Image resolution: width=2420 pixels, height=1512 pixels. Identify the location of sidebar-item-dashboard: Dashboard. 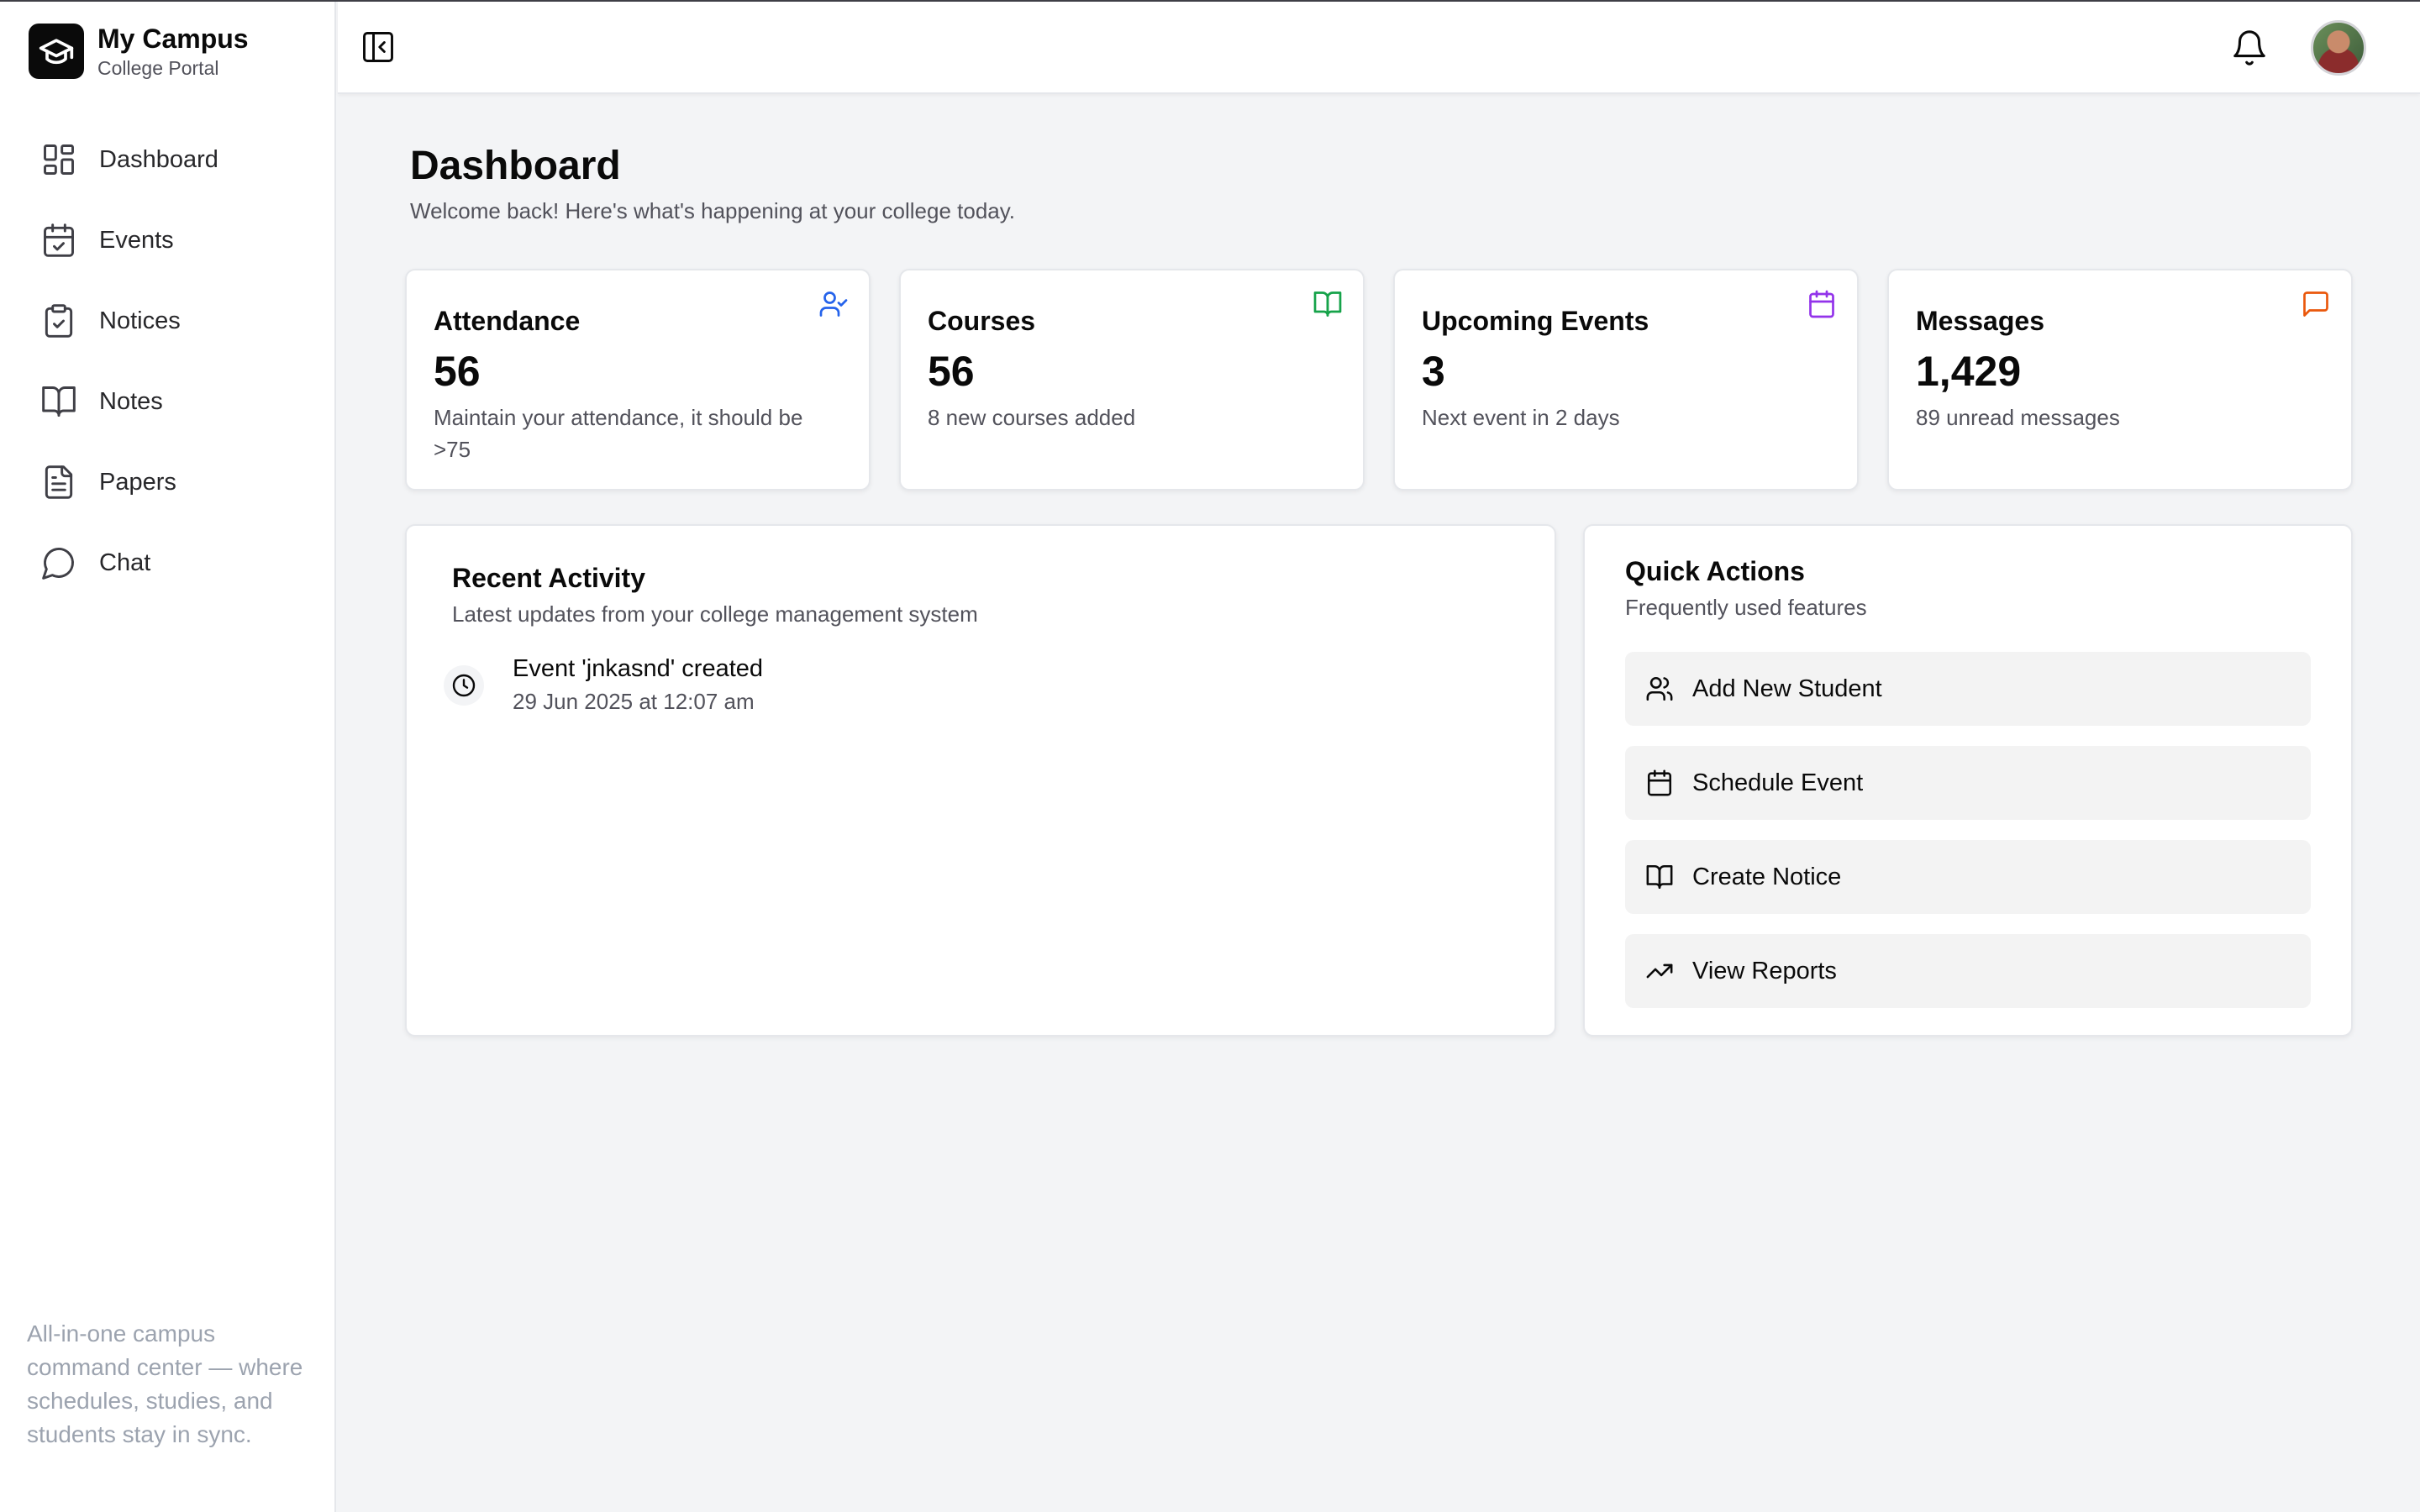
(168, 159).